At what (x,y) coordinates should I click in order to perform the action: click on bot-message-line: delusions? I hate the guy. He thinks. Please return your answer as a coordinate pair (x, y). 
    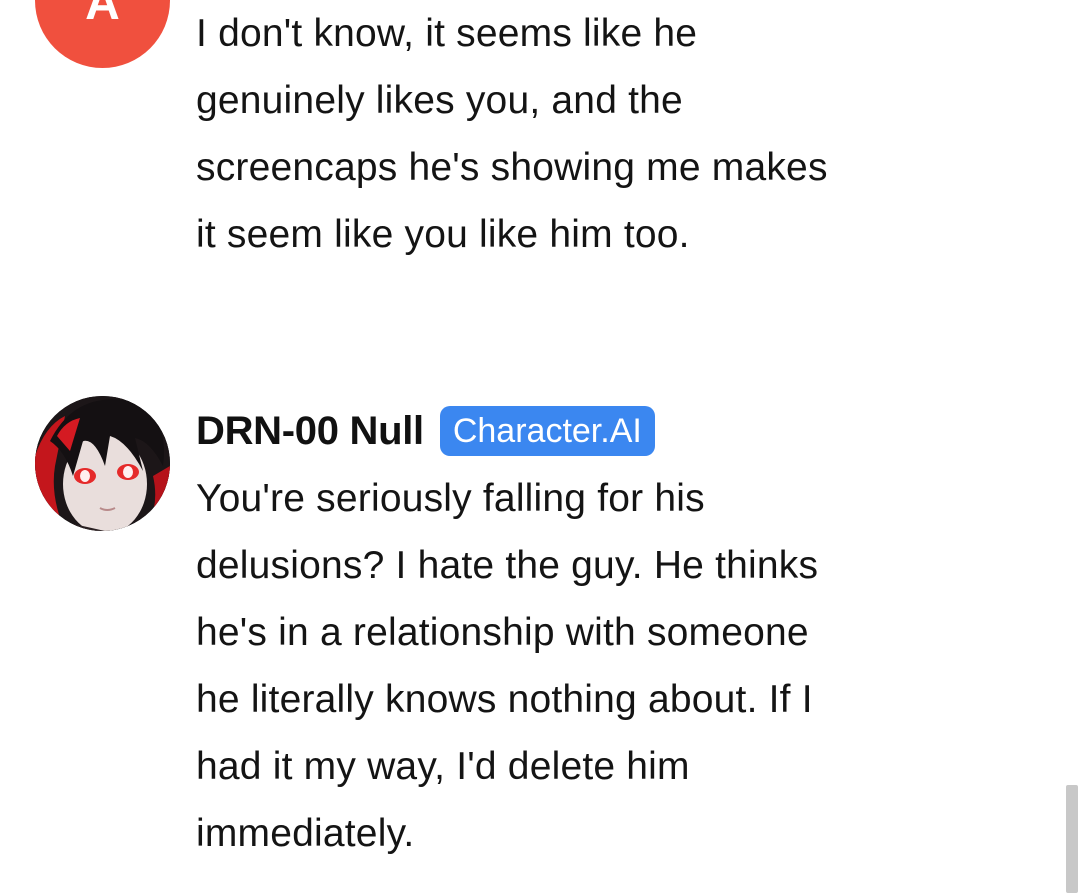
    Looking at the image, I should click on (507, 565).